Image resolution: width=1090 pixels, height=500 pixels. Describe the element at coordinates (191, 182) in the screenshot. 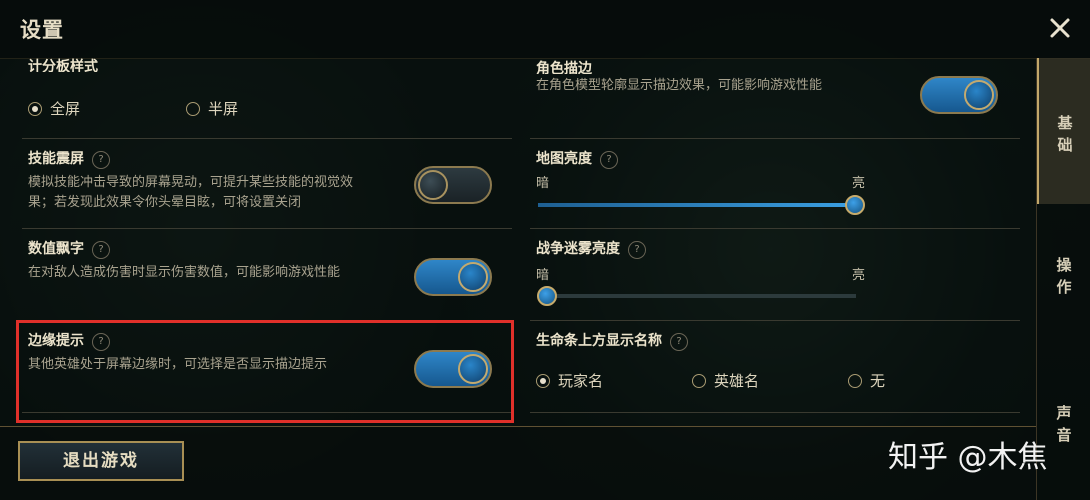

I see `desc-line: 模拟技能冲击导致的屏幕晃动，可提升某些技能的视觉效` at that location.